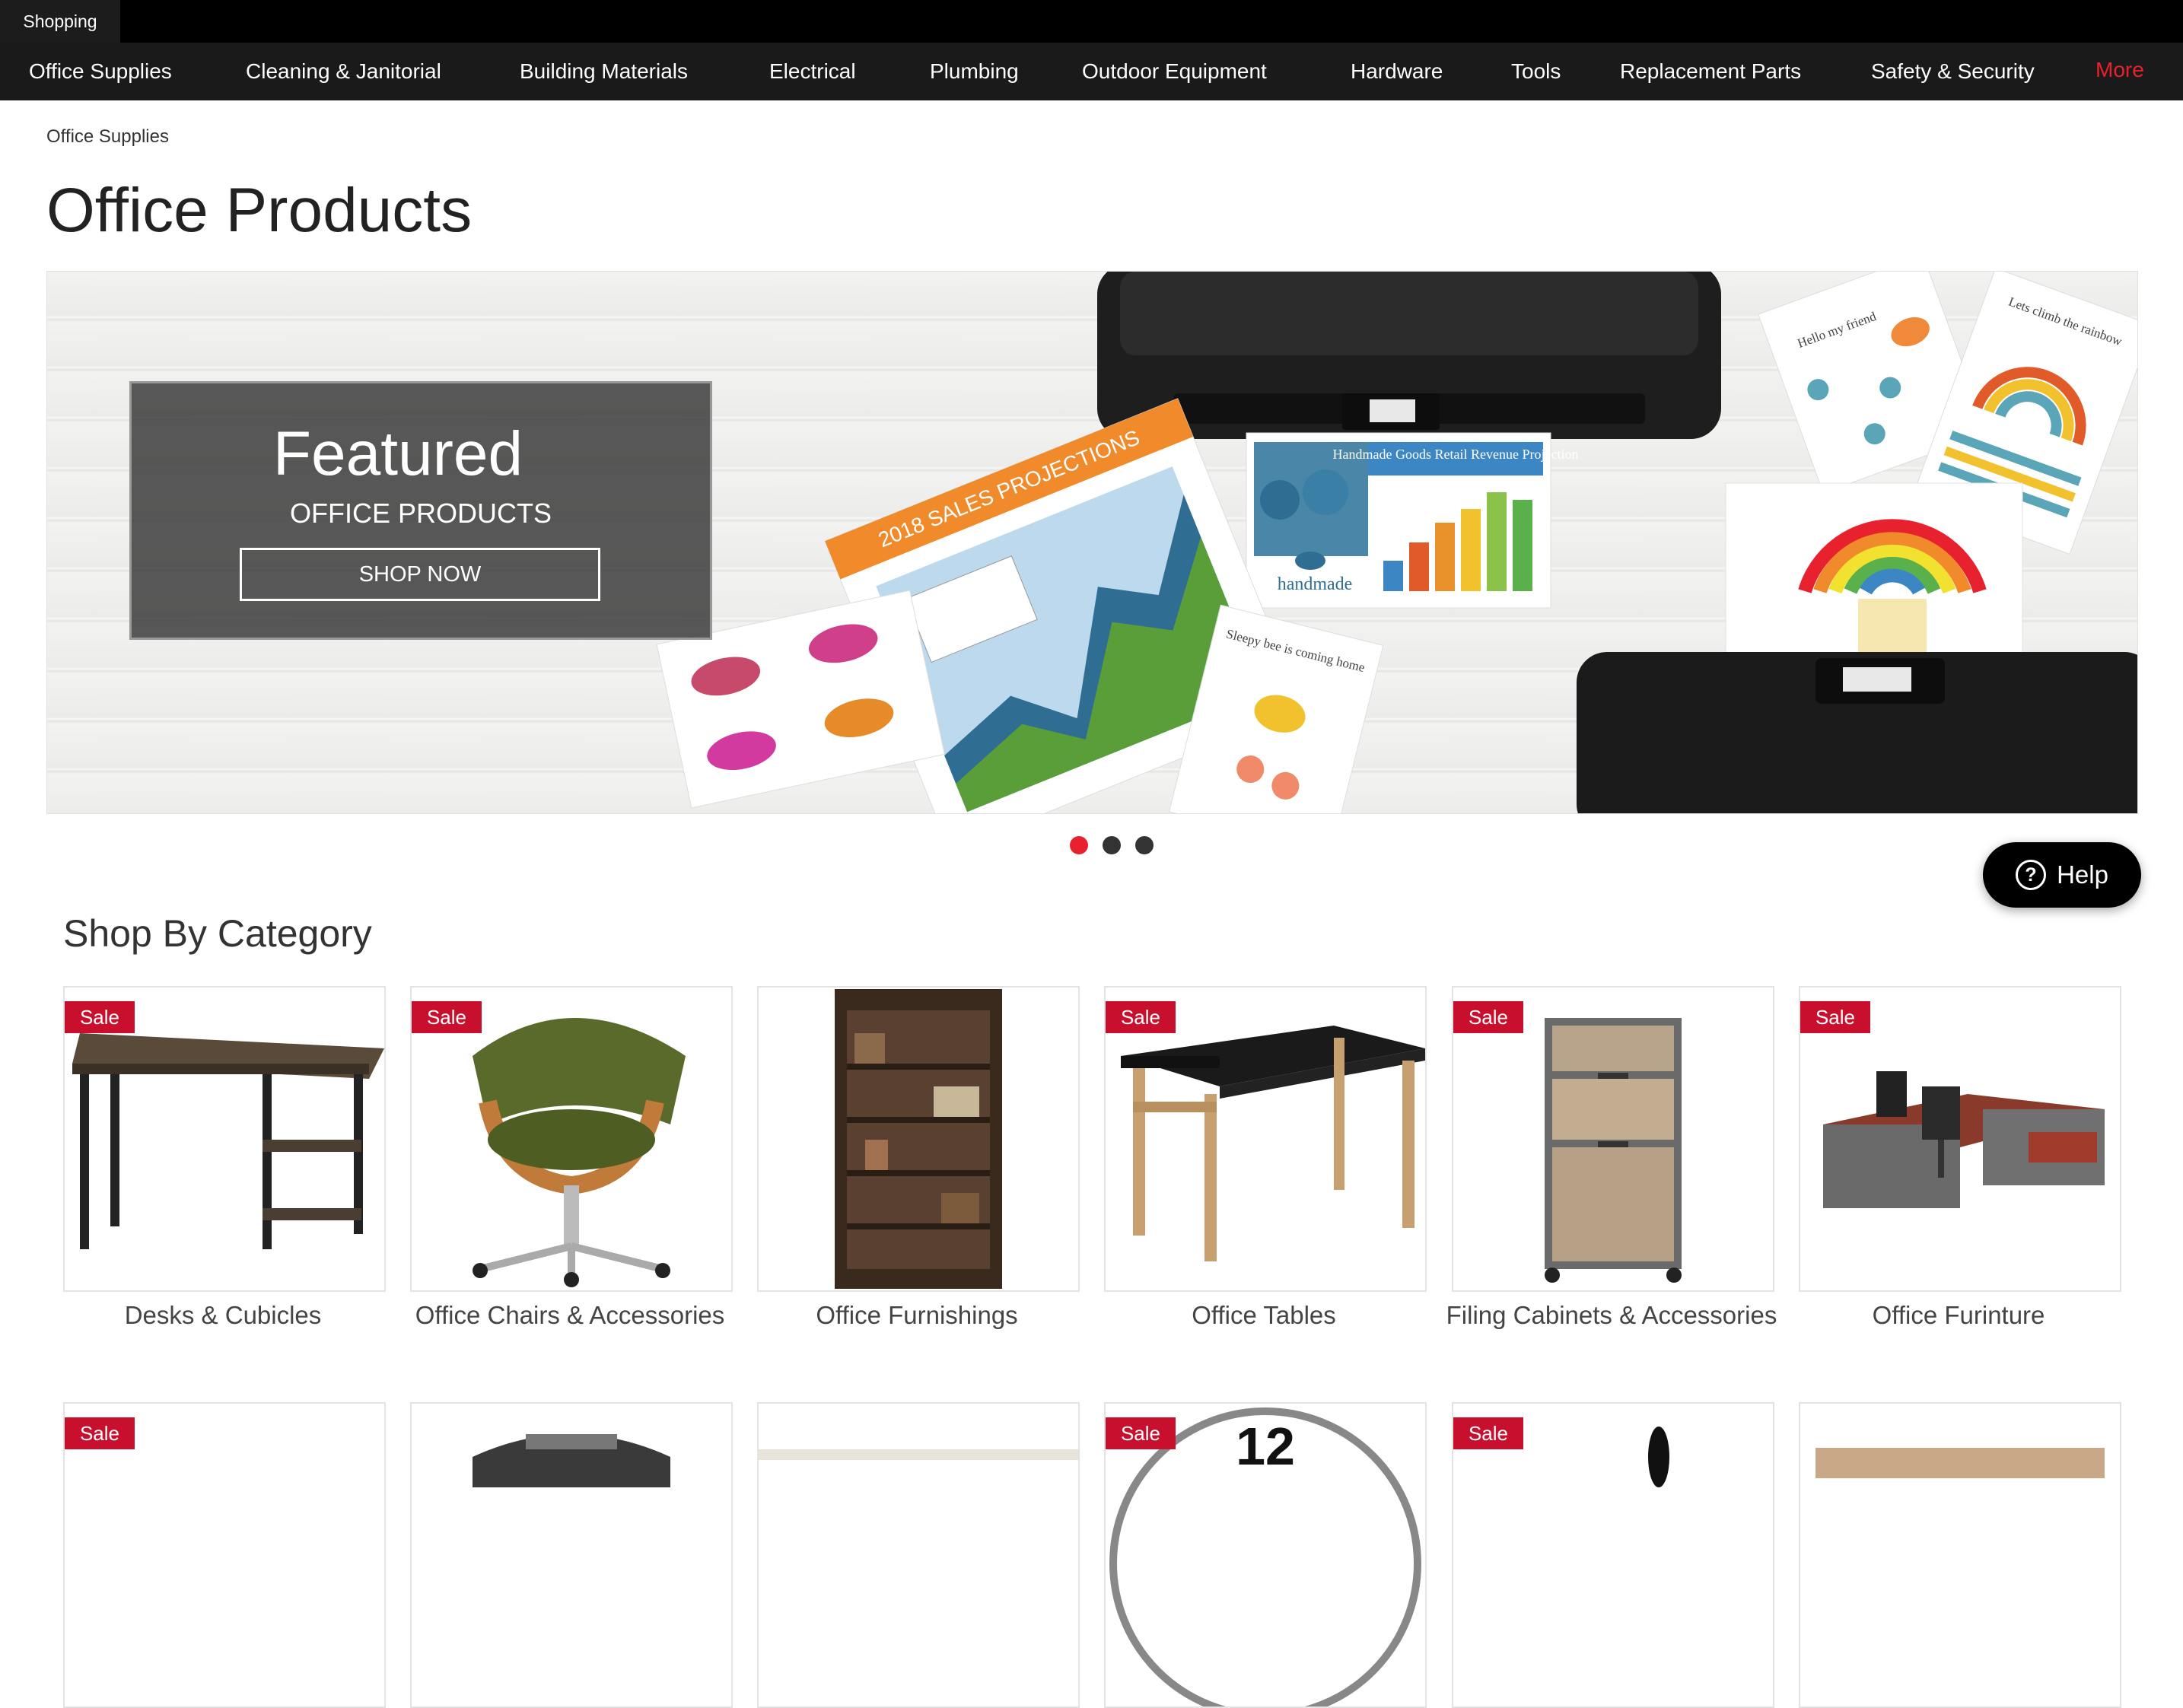 The width and height of the screenshot is (2183, 1708). Describe the element at coordinates (1263, 1315) in the screenshot. I see `category-label-tables: Office Tables` at that location.